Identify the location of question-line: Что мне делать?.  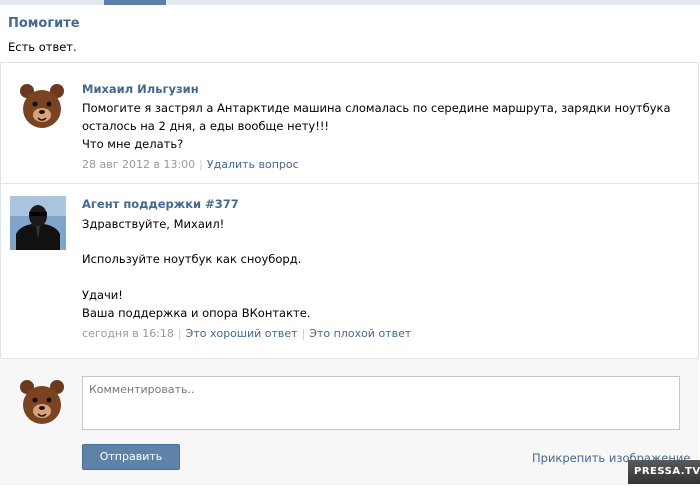
(133, 144).